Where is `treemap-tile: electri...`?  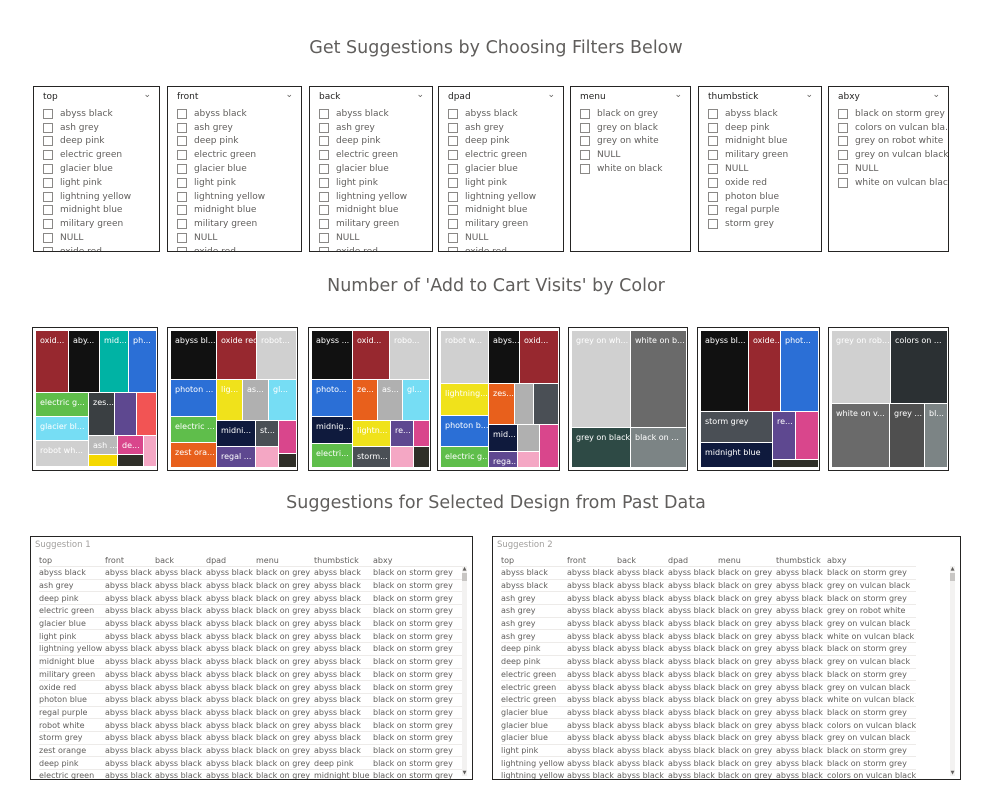
treemap-tile: electri... is located at coordinates (332, 455).